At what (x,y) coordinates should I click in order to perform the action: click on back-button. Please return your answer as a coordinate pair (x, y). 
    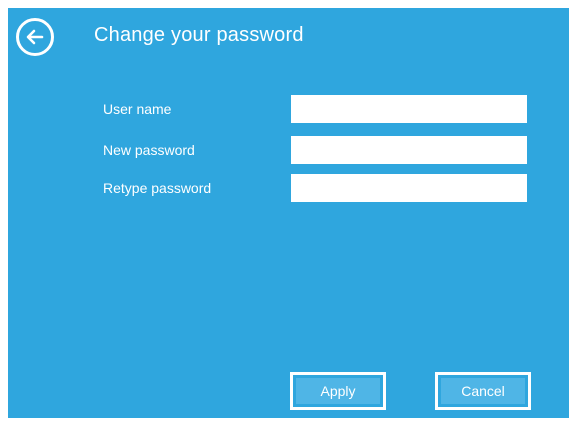
    Looking at the image, I should click on (35, 37).